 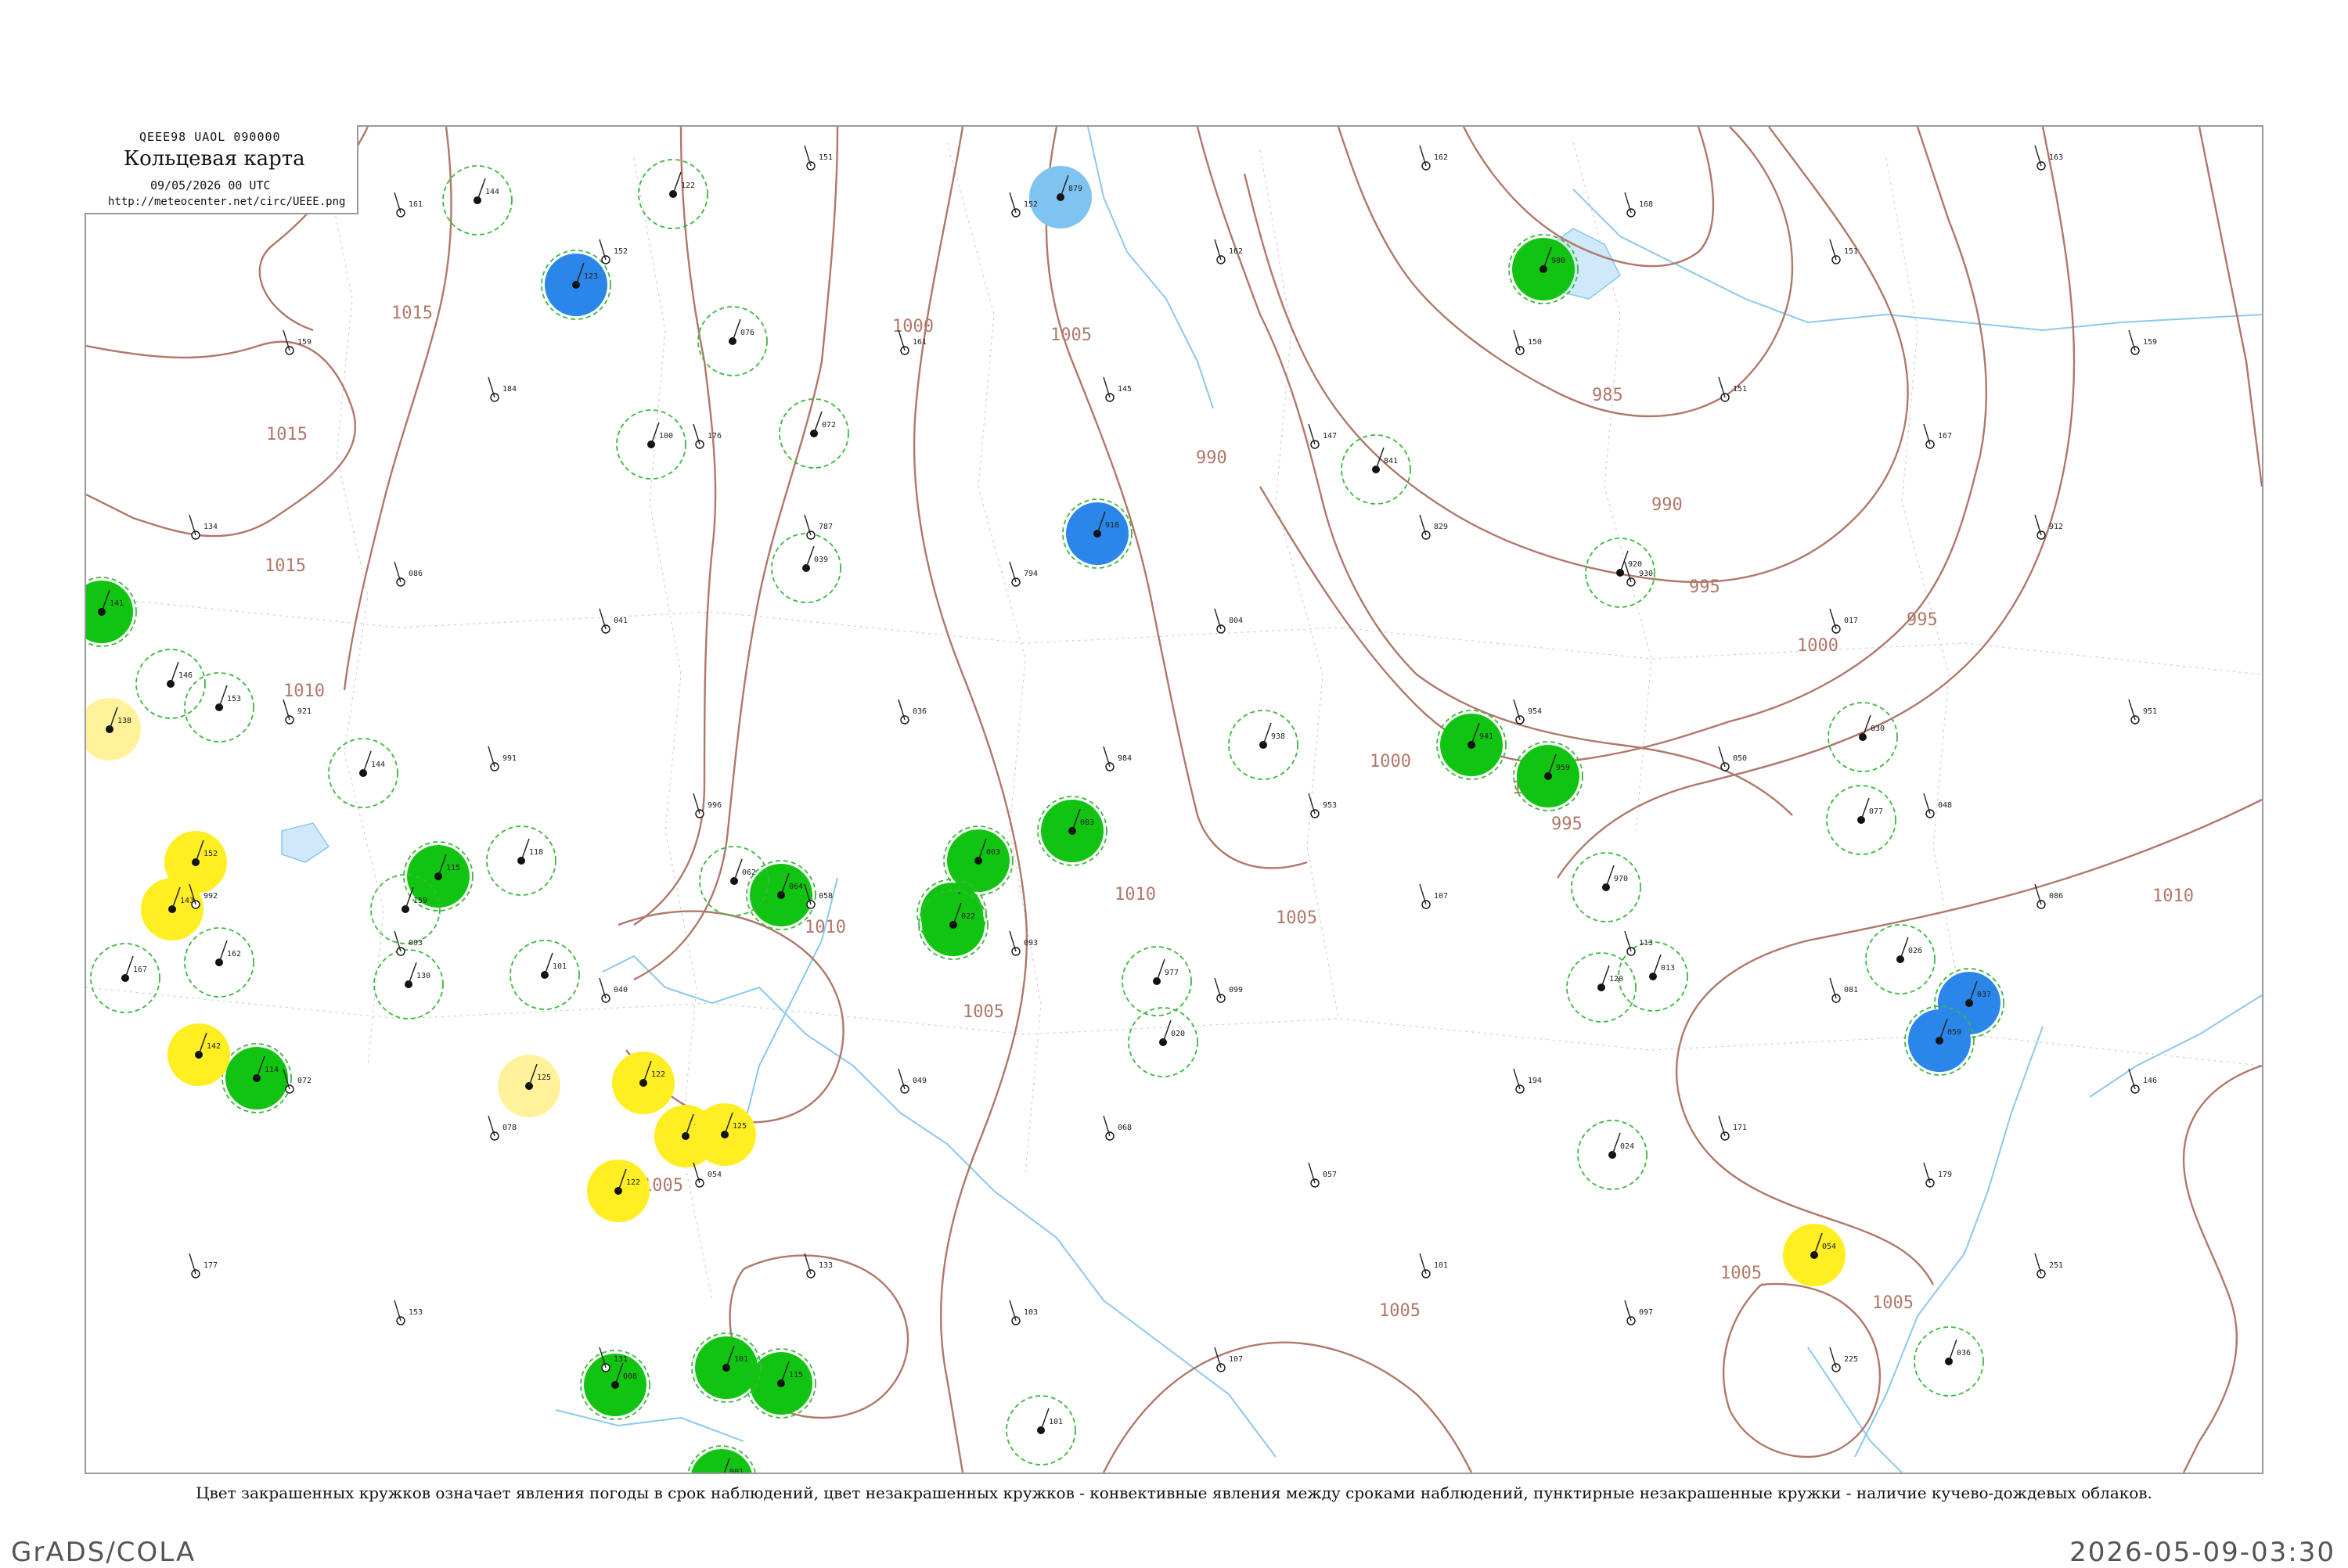 I want to click on weather-station-ring: 970, so click(x=1606, y=887).